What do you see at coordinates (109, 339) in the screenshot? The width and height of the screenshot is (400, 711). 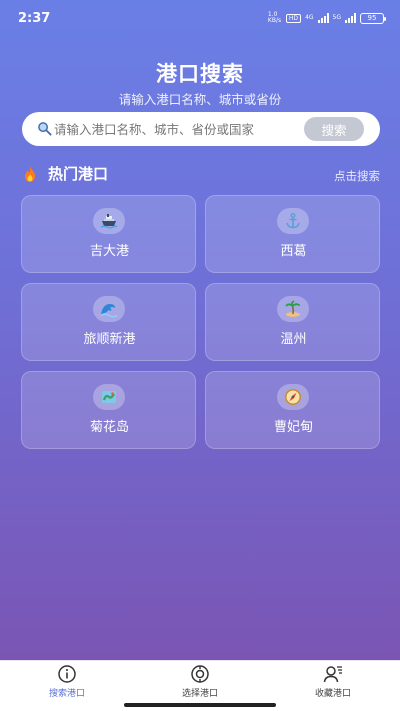 I see `port-label: 旅顺新港` at bounding box center [109, 339].